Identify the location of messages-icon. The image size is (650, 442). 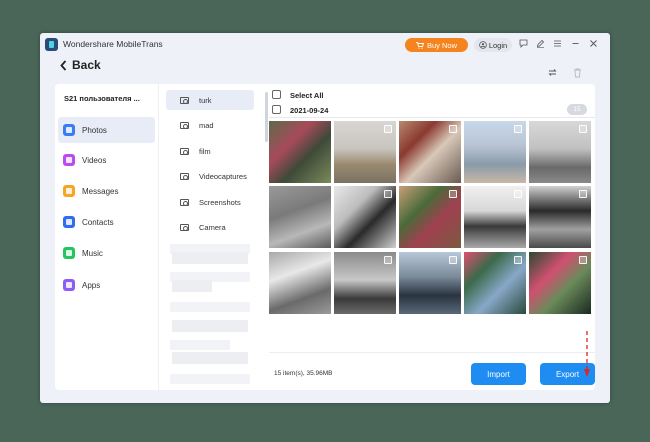
(69, 191).